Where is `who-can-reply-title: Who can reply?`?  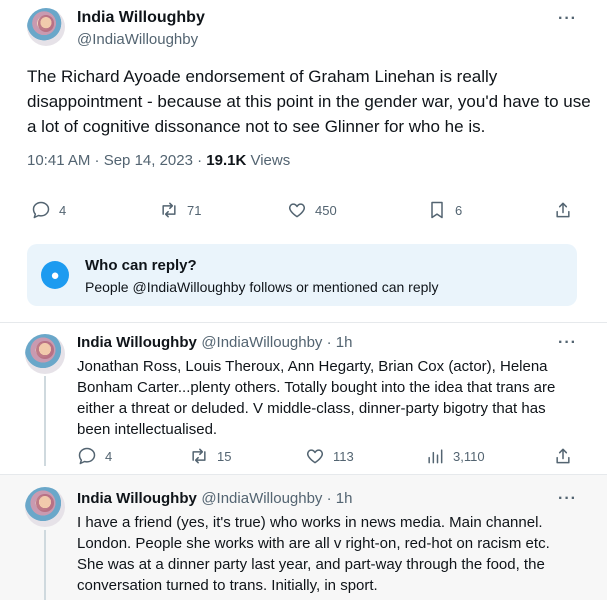
who-can-reply-title: Who can reply? is located at coordinates (141, 265).